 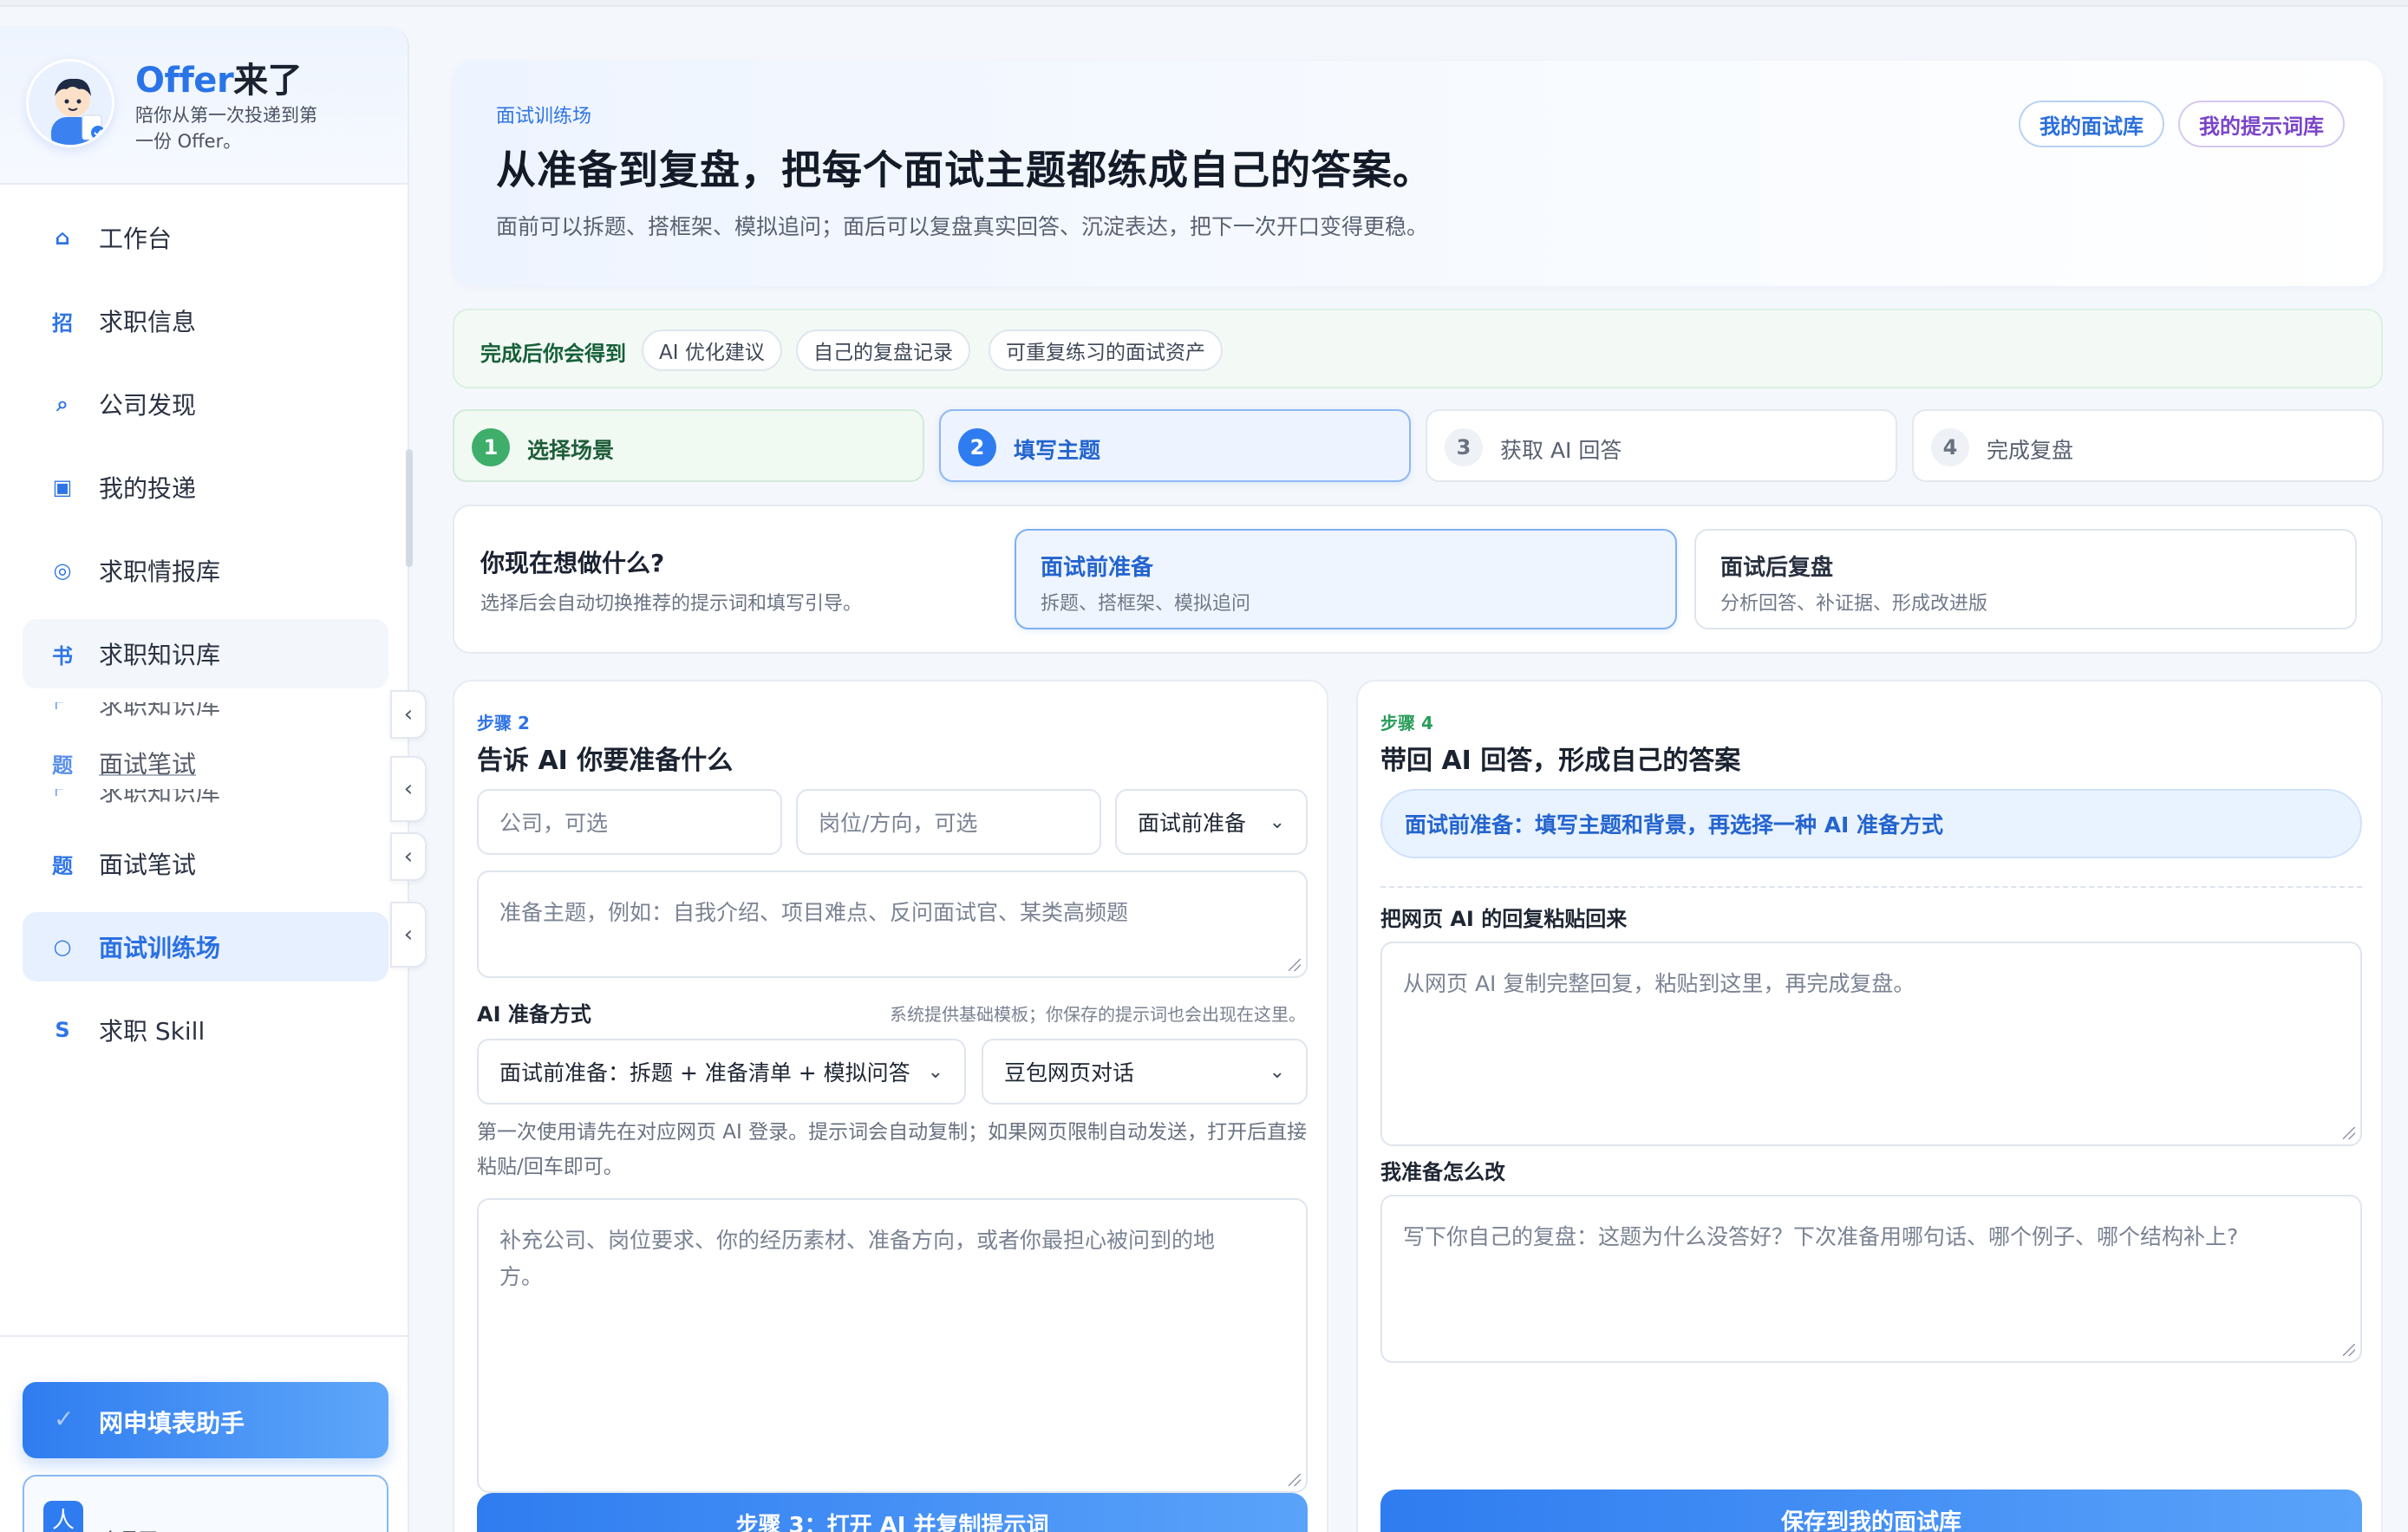 I want to click on collapse-sidebar-button: ‹, so click(x=408, y=935).